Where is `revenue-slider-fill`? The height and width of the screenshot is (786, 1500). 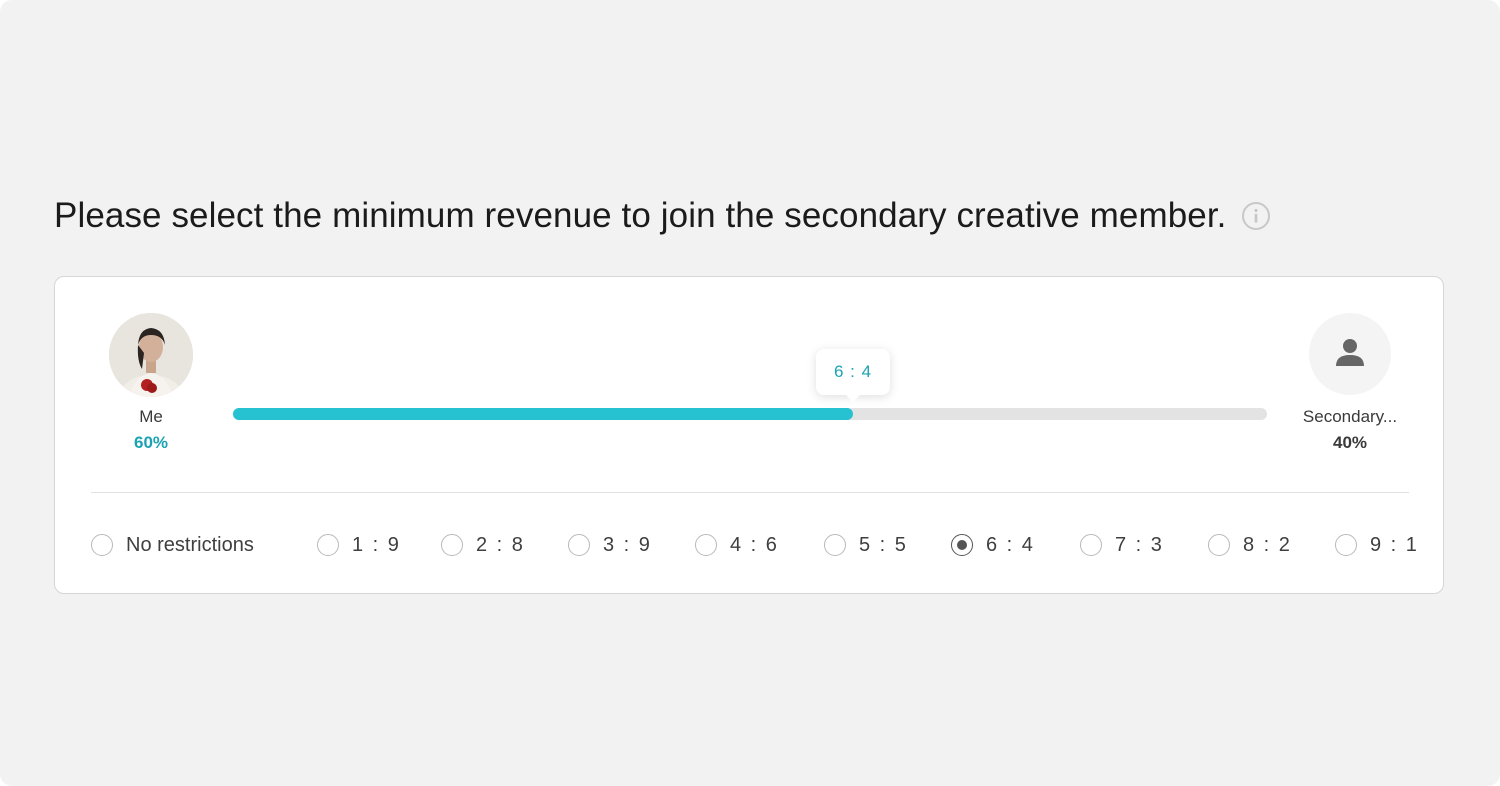
revenue-slider-fill is located at coordinates (543, 414).